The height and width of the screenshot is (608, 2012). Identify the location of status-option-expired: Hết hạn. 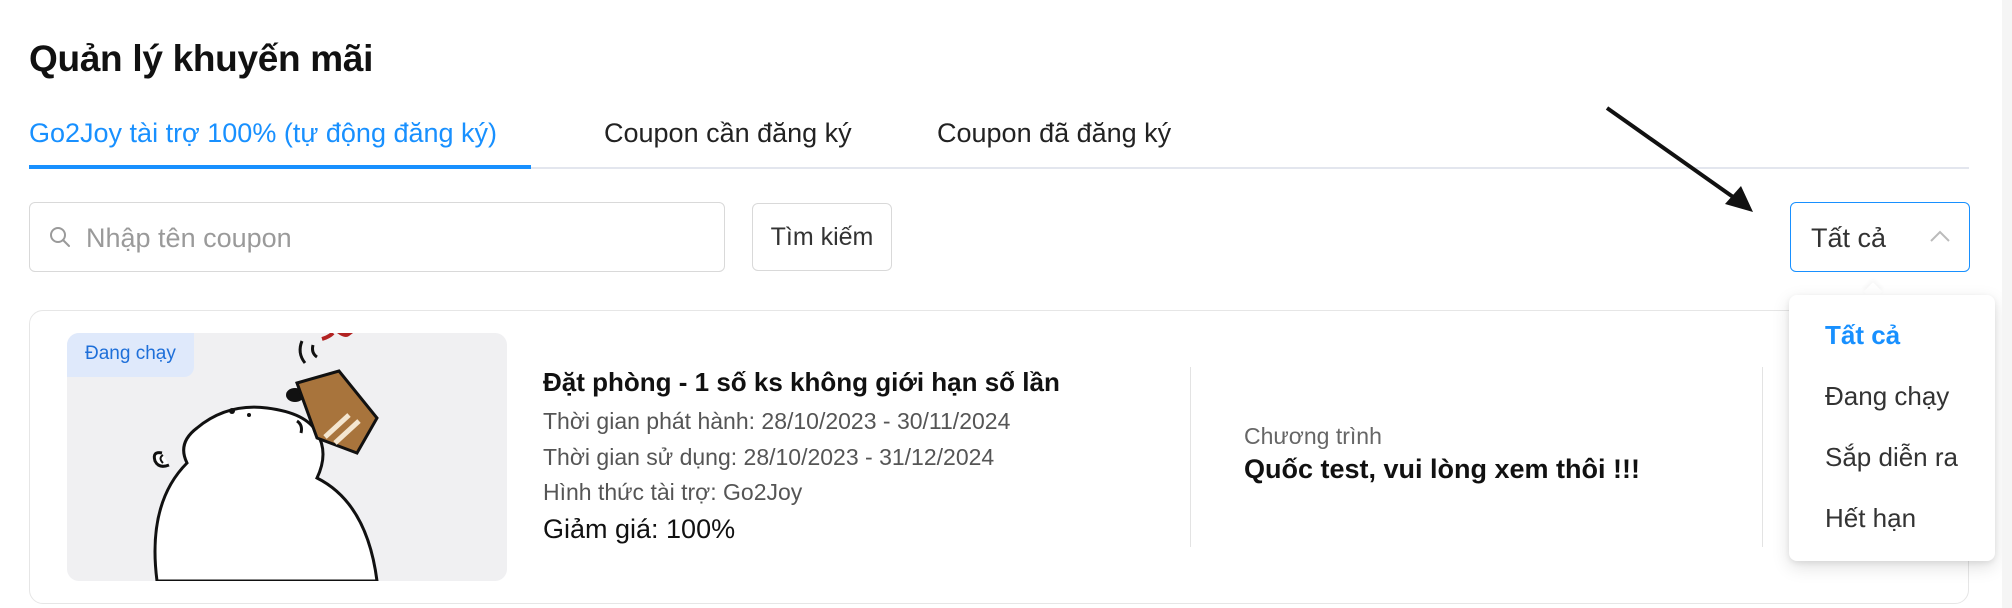
(1870, 518).